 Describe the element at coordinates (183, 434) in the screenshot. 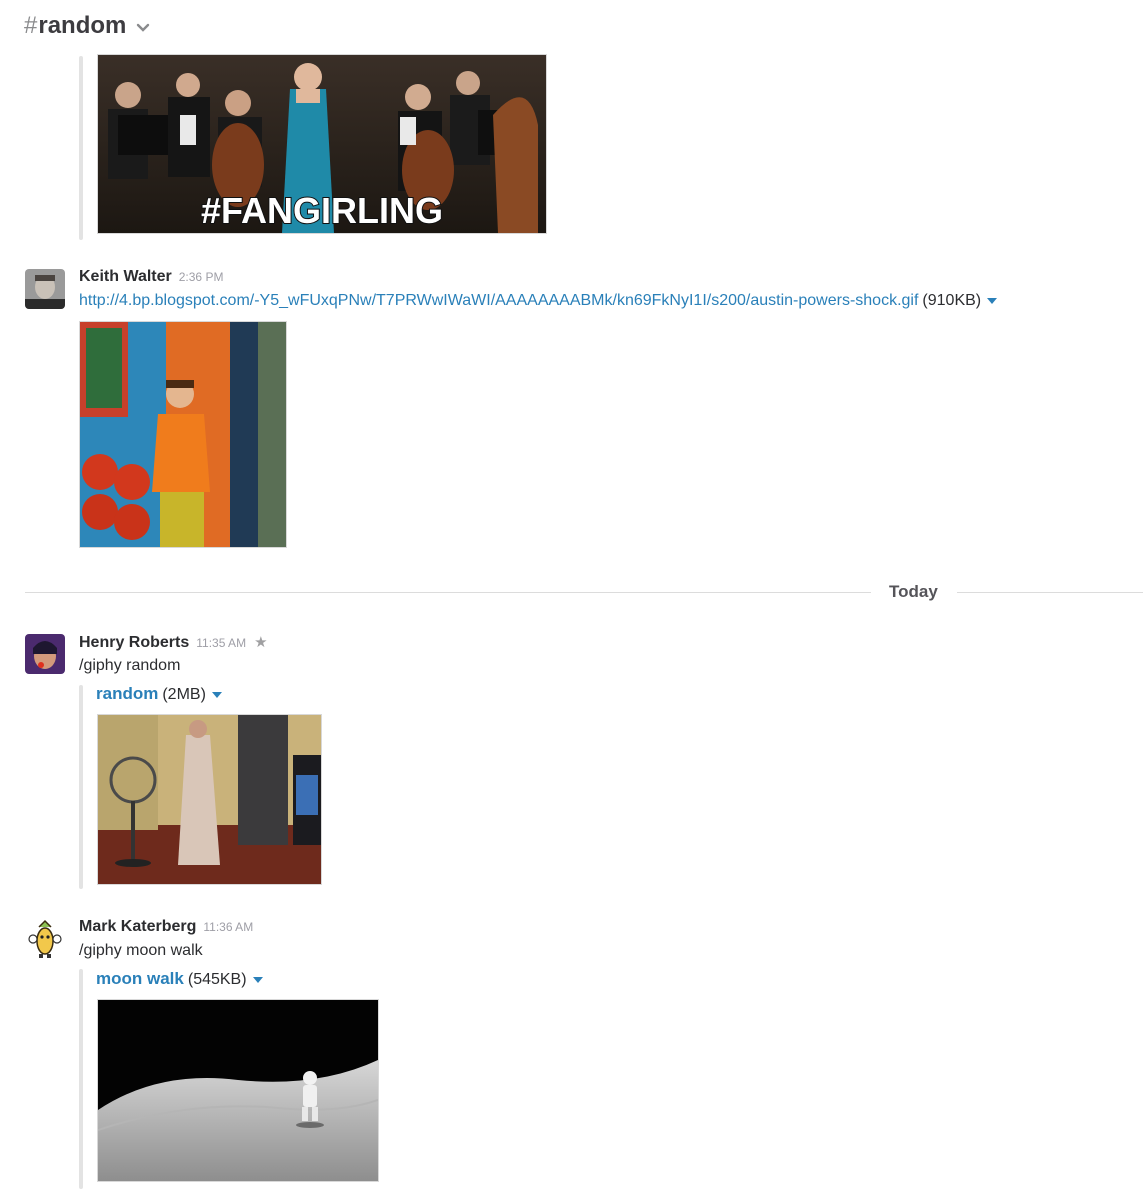

I see `austin-powers-gif` at that location.